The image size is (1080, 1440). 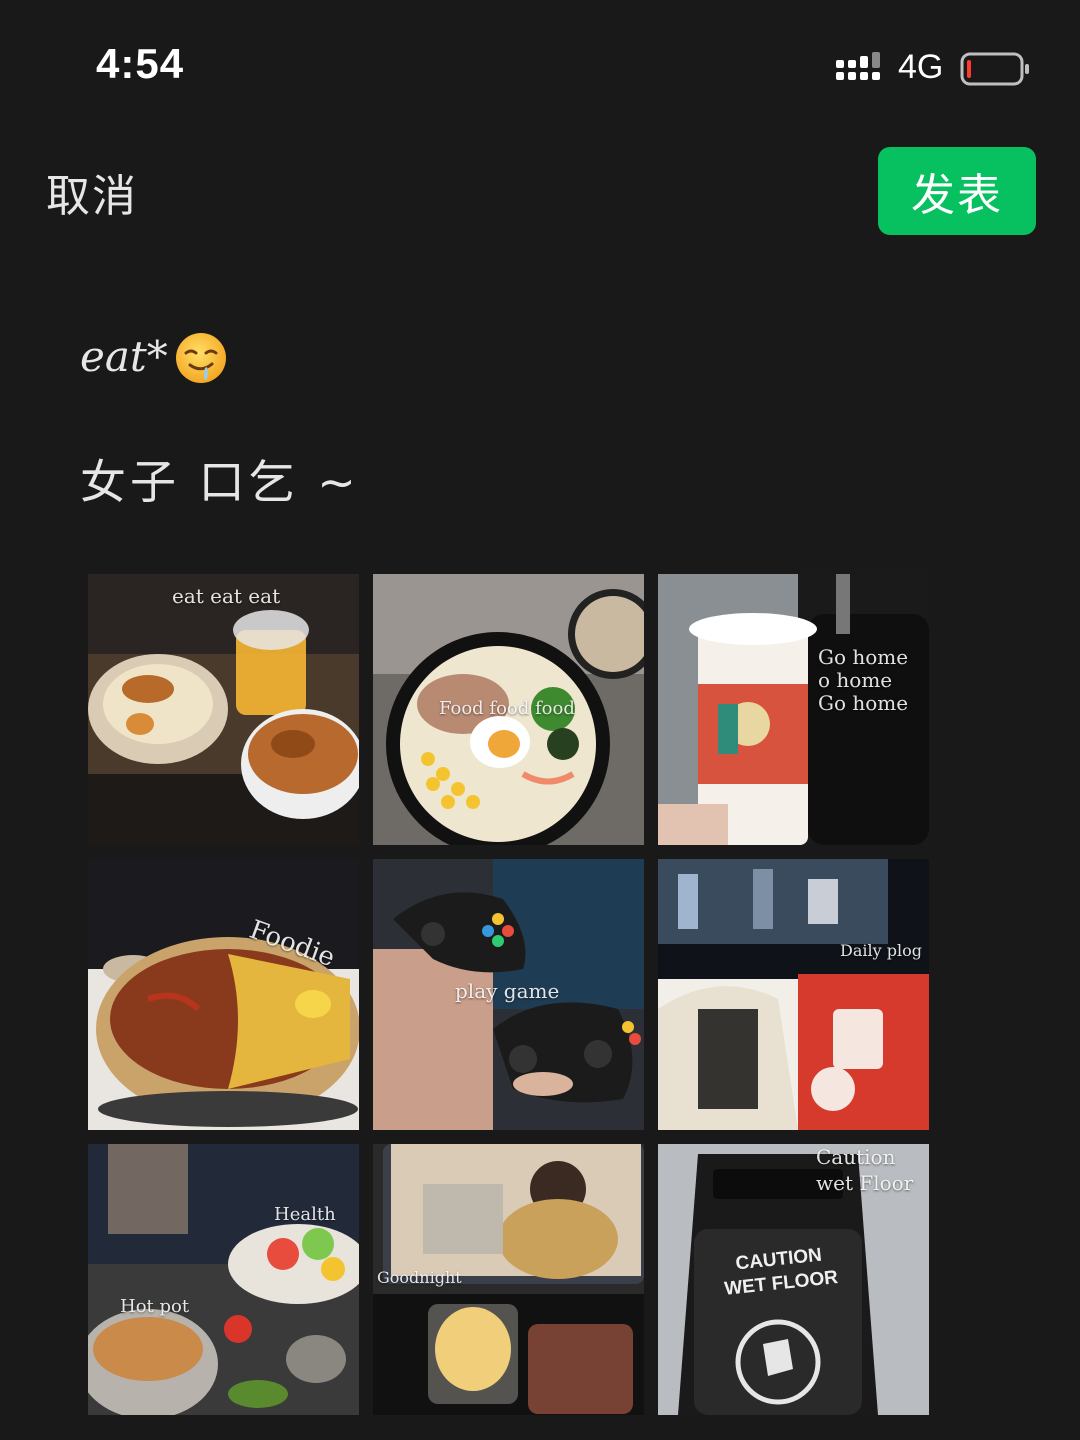 I want to click on publish-button: 发表, so click(x=957, y=191).